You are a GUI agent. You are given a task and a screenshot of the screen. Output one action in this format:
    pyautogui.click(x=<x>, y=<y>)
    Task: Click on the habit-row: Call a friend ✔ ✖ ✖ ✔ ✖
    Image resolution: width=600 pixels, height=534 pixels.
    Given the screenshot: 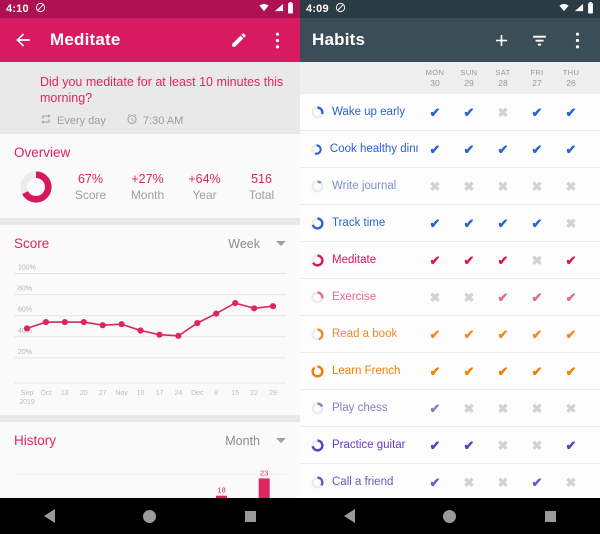 What is the action you would take?
    pyautogui.click(x=450, y=482)
    